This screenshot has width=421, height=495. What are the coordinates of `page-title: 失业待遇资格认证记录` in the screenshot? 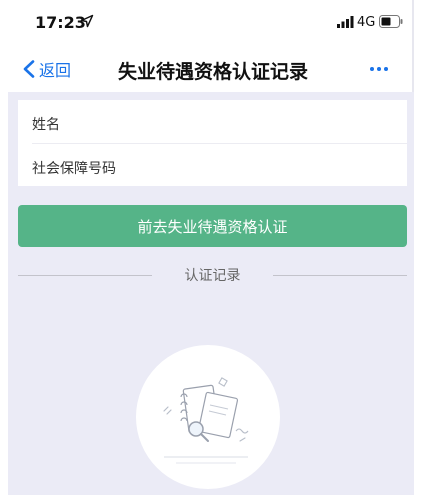 It's located at (212, 72).